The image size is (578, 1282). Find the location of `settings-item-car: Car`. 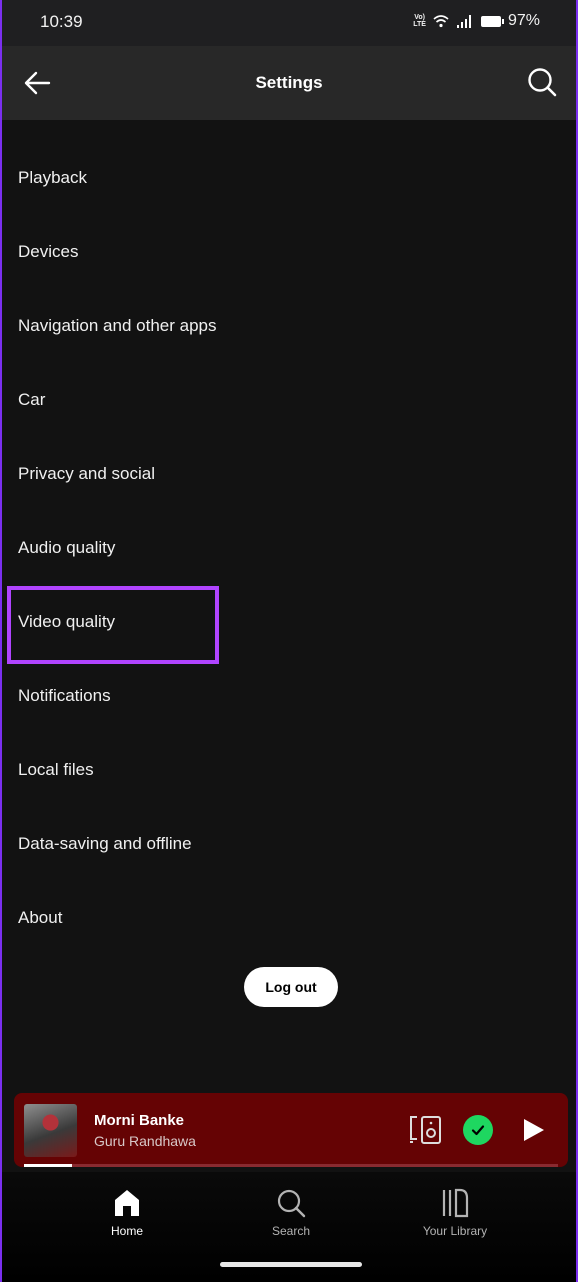

settings-item-car: Car is located at coordinates (289, 400).